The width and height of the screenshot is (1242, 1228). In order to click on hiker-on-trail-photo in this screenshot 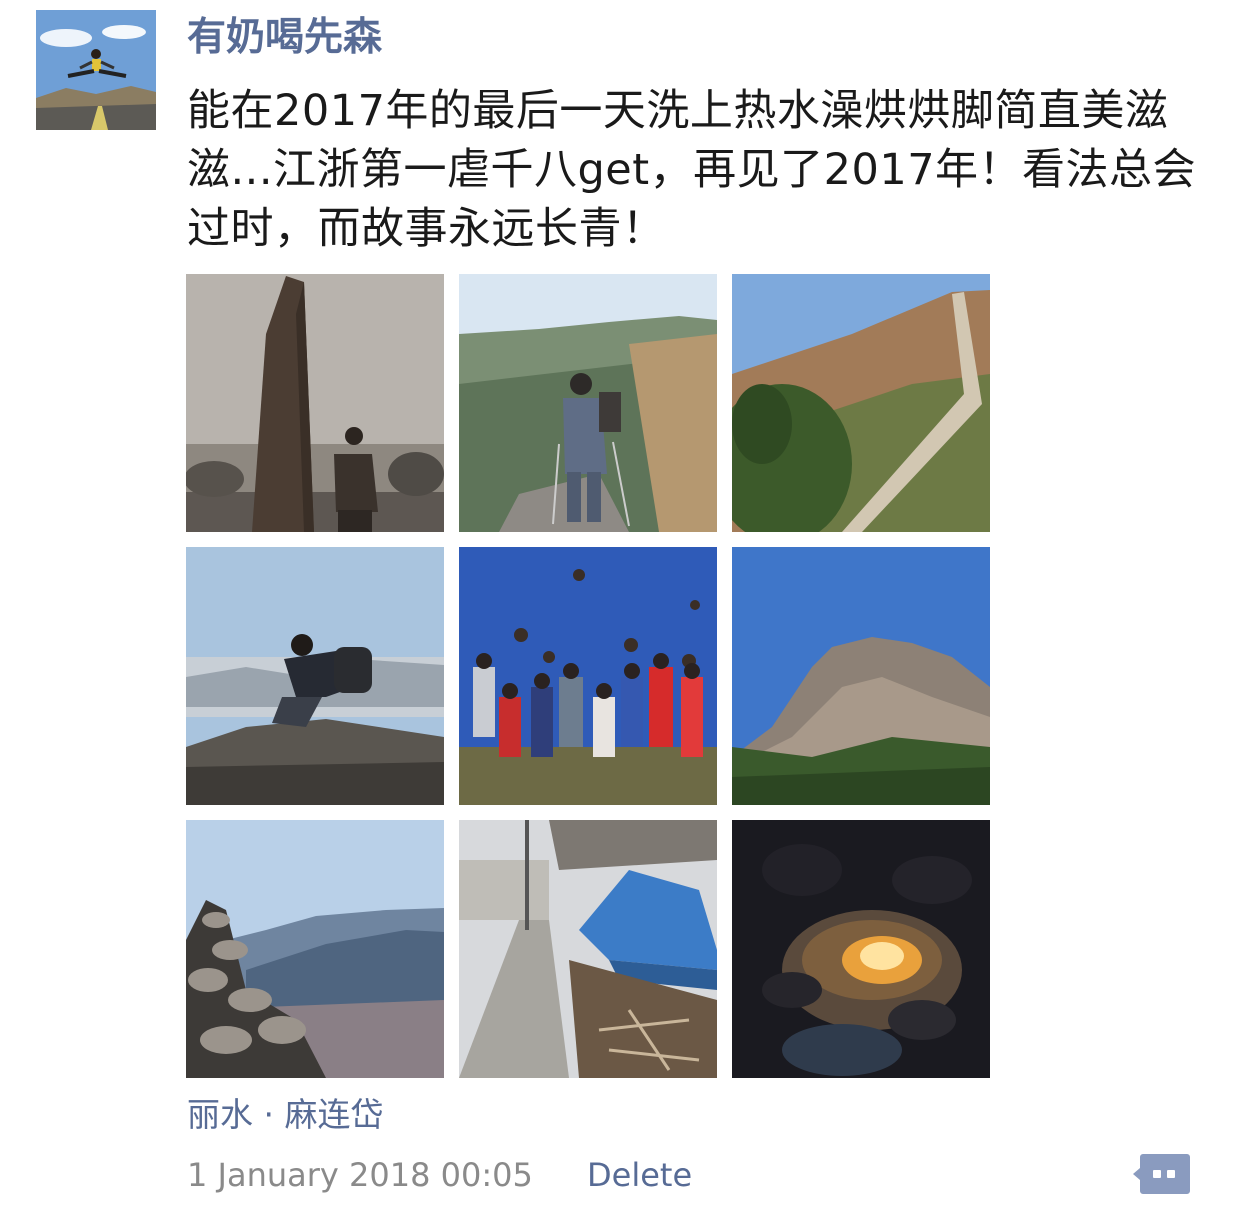, I will do `click(588, 403)`.